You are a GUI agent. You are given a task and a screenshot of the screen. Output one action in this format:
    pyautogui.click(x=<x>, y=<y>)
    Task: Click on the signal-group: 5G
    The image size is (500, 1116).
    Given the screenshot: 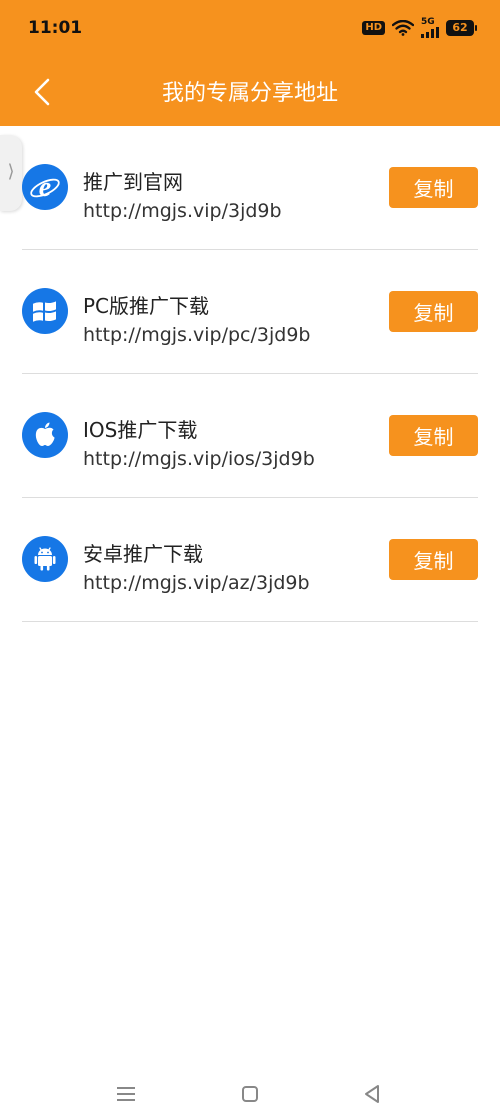 What is the action you would take?
    pyautogui.click(x=430, y=28)
    